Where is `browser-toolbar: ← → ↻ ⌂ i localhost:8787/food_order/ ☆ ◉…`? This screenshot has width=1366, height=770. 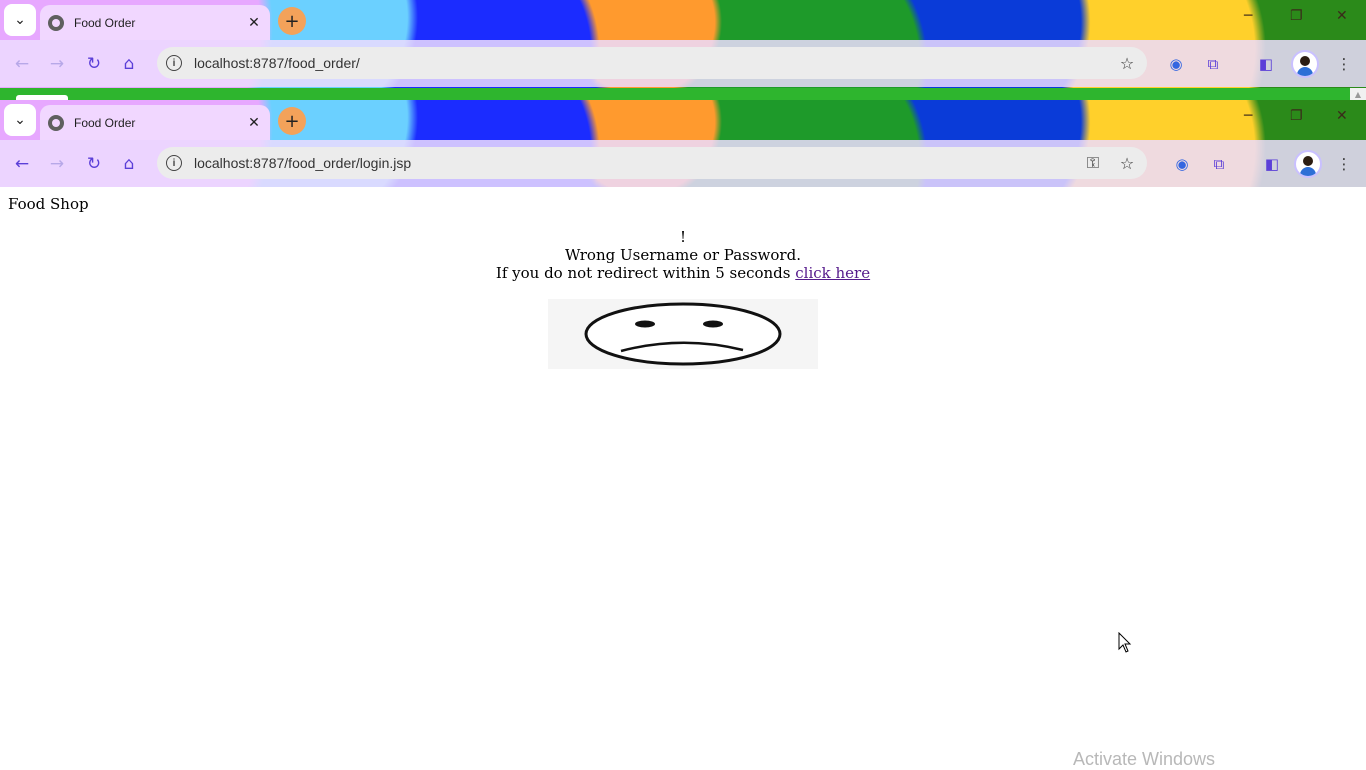
browser-toolbar: ← → ↻ ⌂ i localhost:8787/food_order/ ☆ ◉… is located at coordinates (683, 63).